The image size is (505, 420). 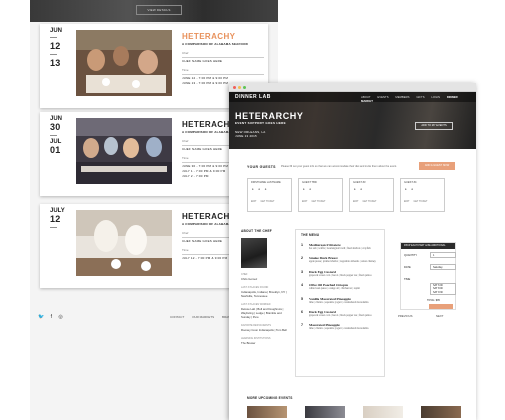 I want to click on browser-chrome, so click(x=352, y=87).